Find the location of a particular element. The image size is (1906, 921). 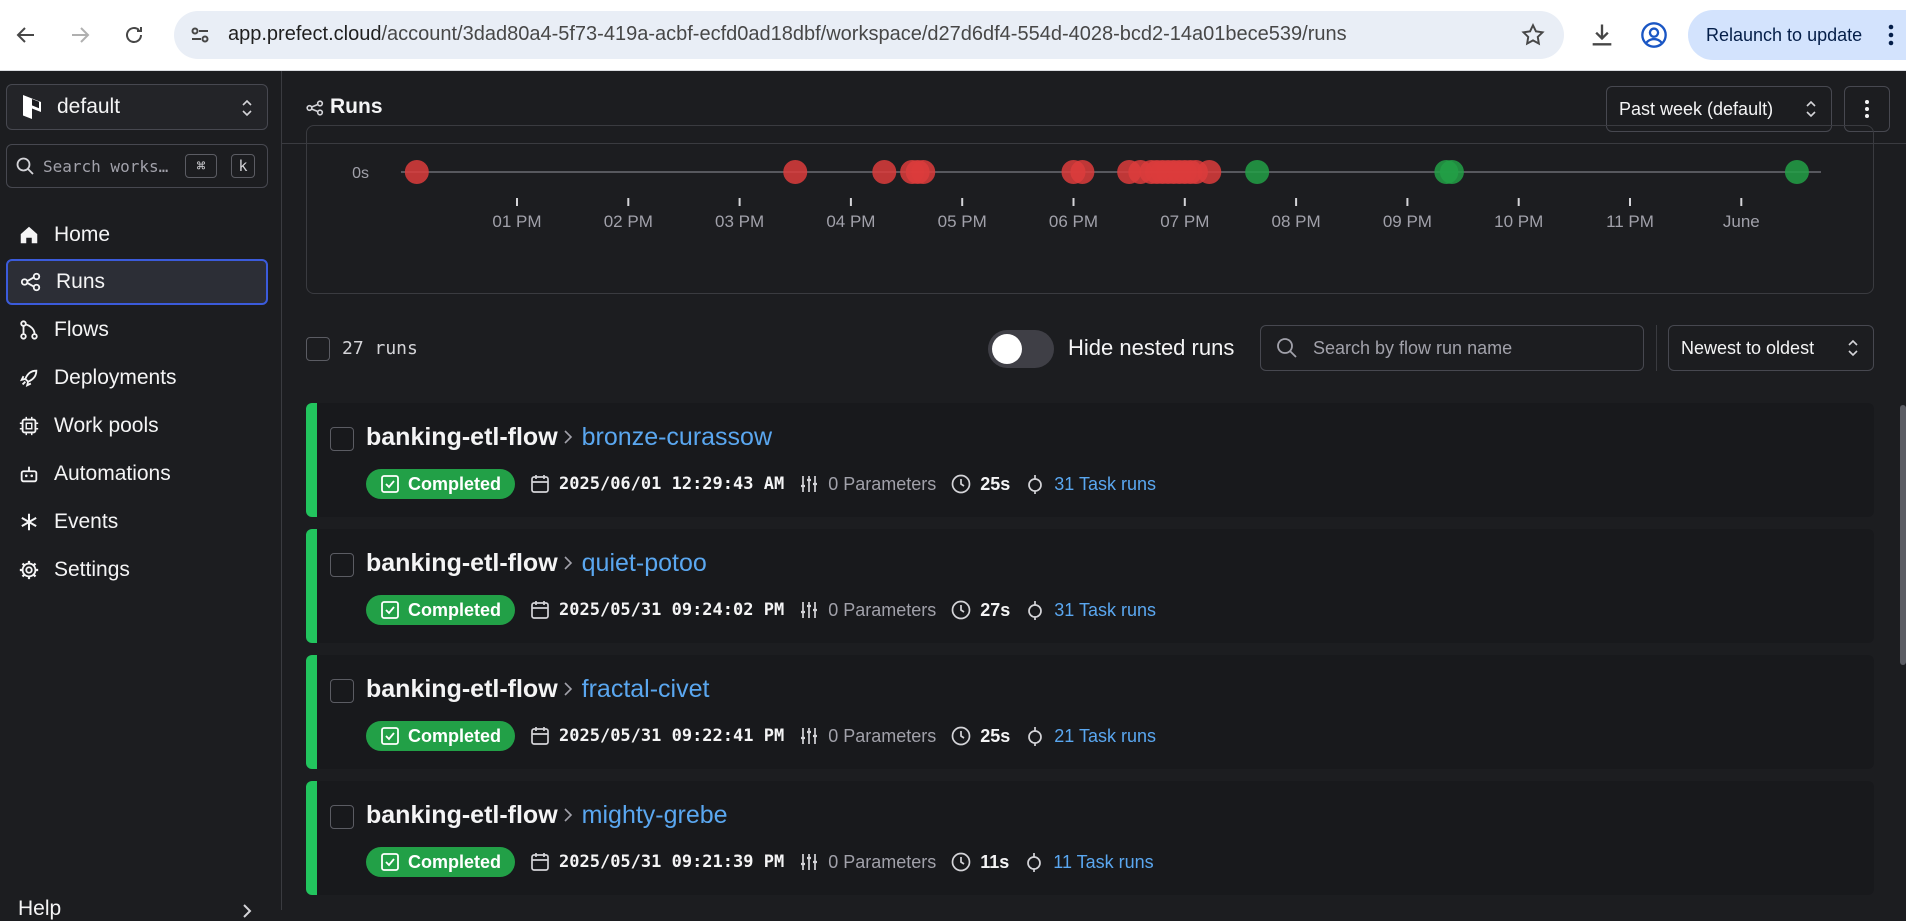

sidebar-item-home: Home is located at coordinates (137, 235).